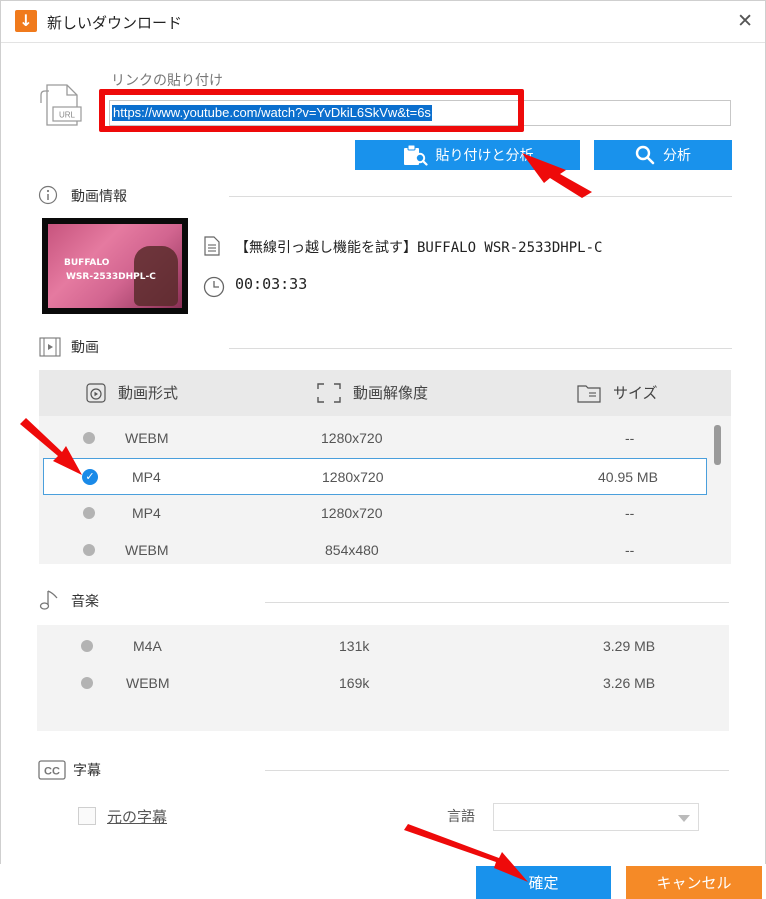 Image resolution: width=766 pixels, height=899 pixels. I want to click on video-row-size: 40.95 MB, so click(628, 477).